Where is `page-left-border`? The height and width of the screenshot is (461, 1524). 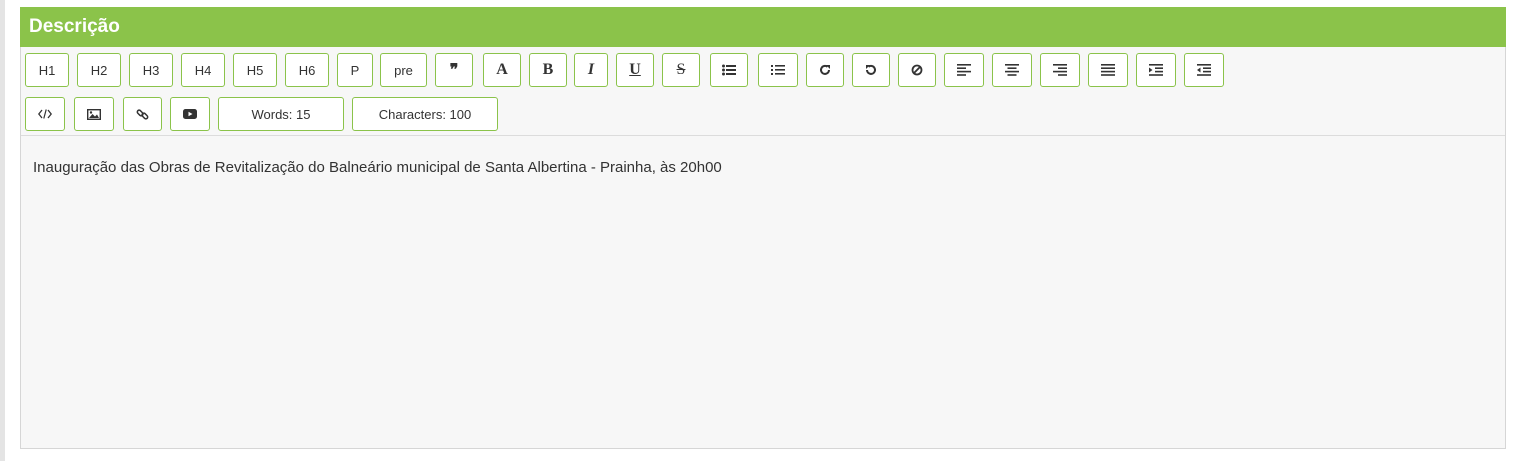
page-left-border is located at coordinates (2, 230).